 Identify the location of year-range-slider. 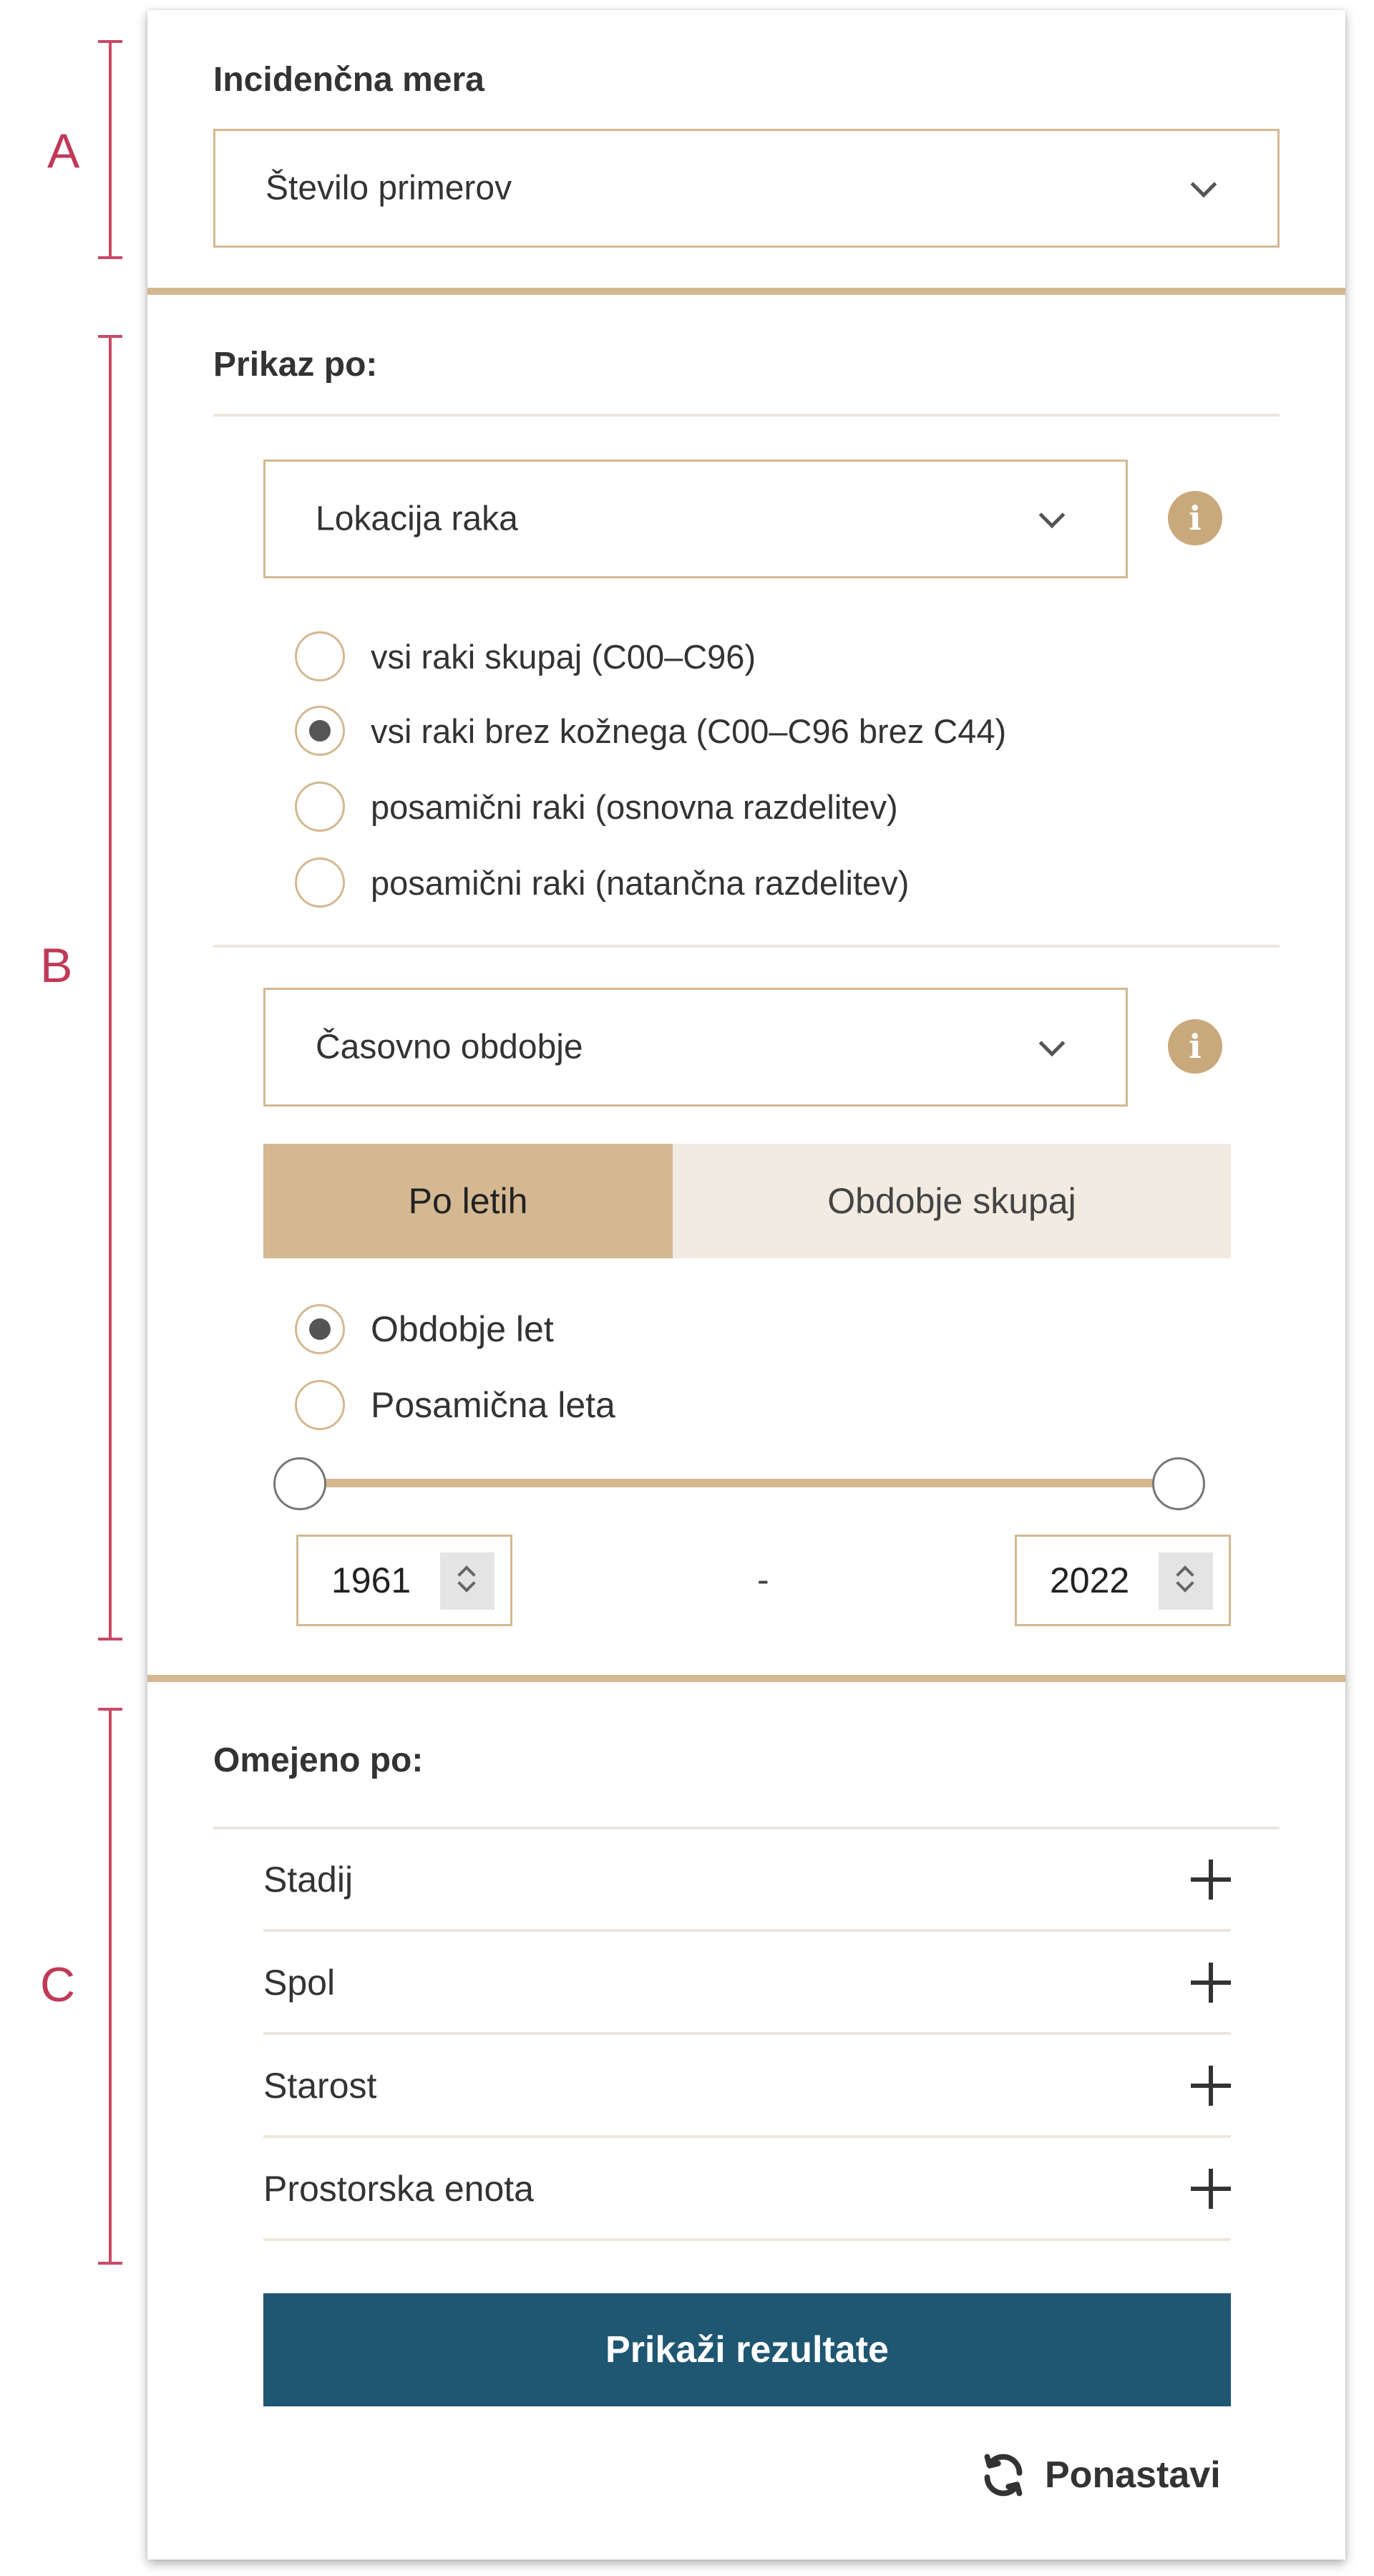
(737, 1483).